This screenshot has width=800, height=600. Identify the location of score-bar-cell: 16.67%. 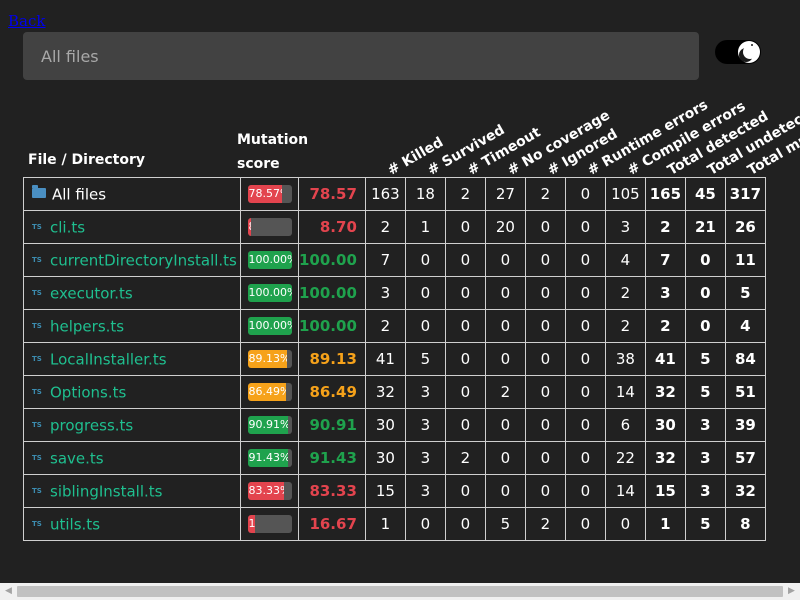
(269, 524).